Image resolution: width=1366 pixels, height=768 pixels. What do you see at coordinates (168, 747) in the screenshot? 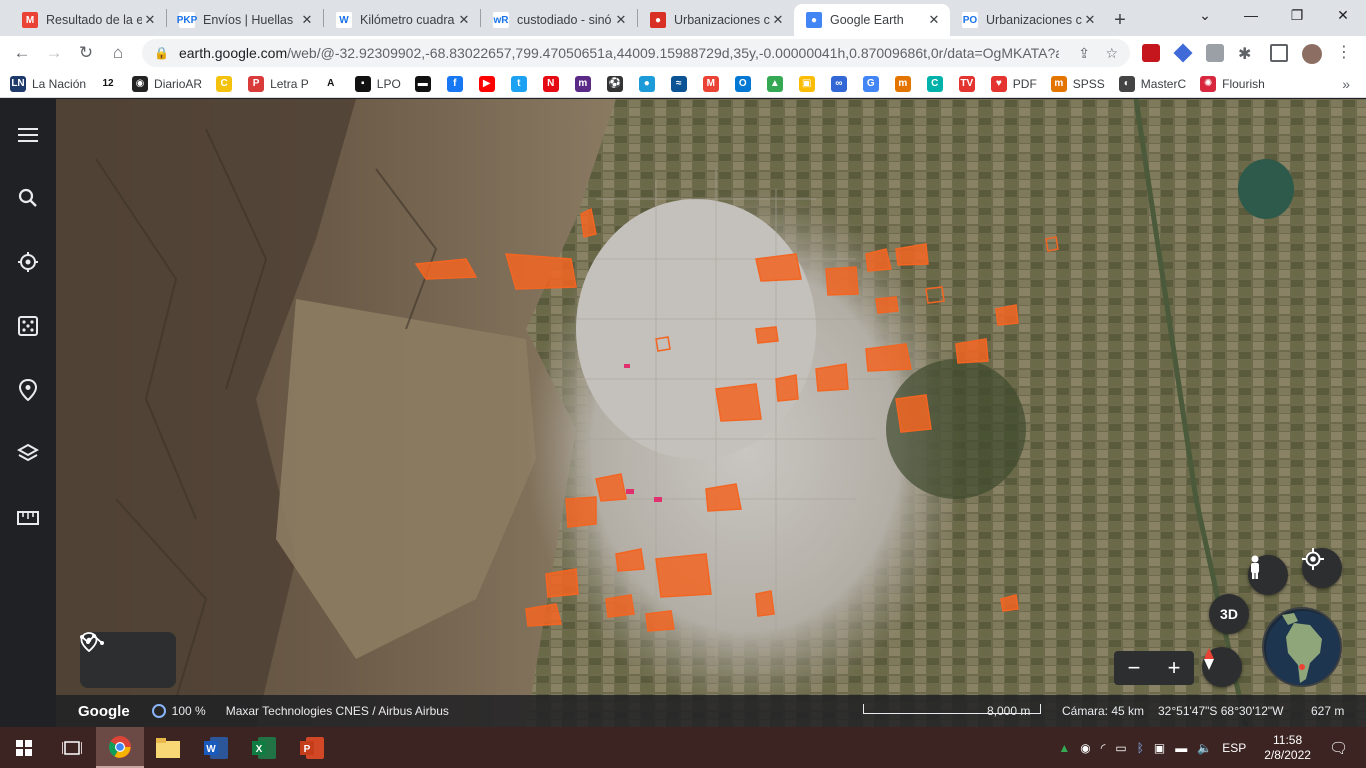
I see `file-explorer-icon` at bounding box center [168, 747].